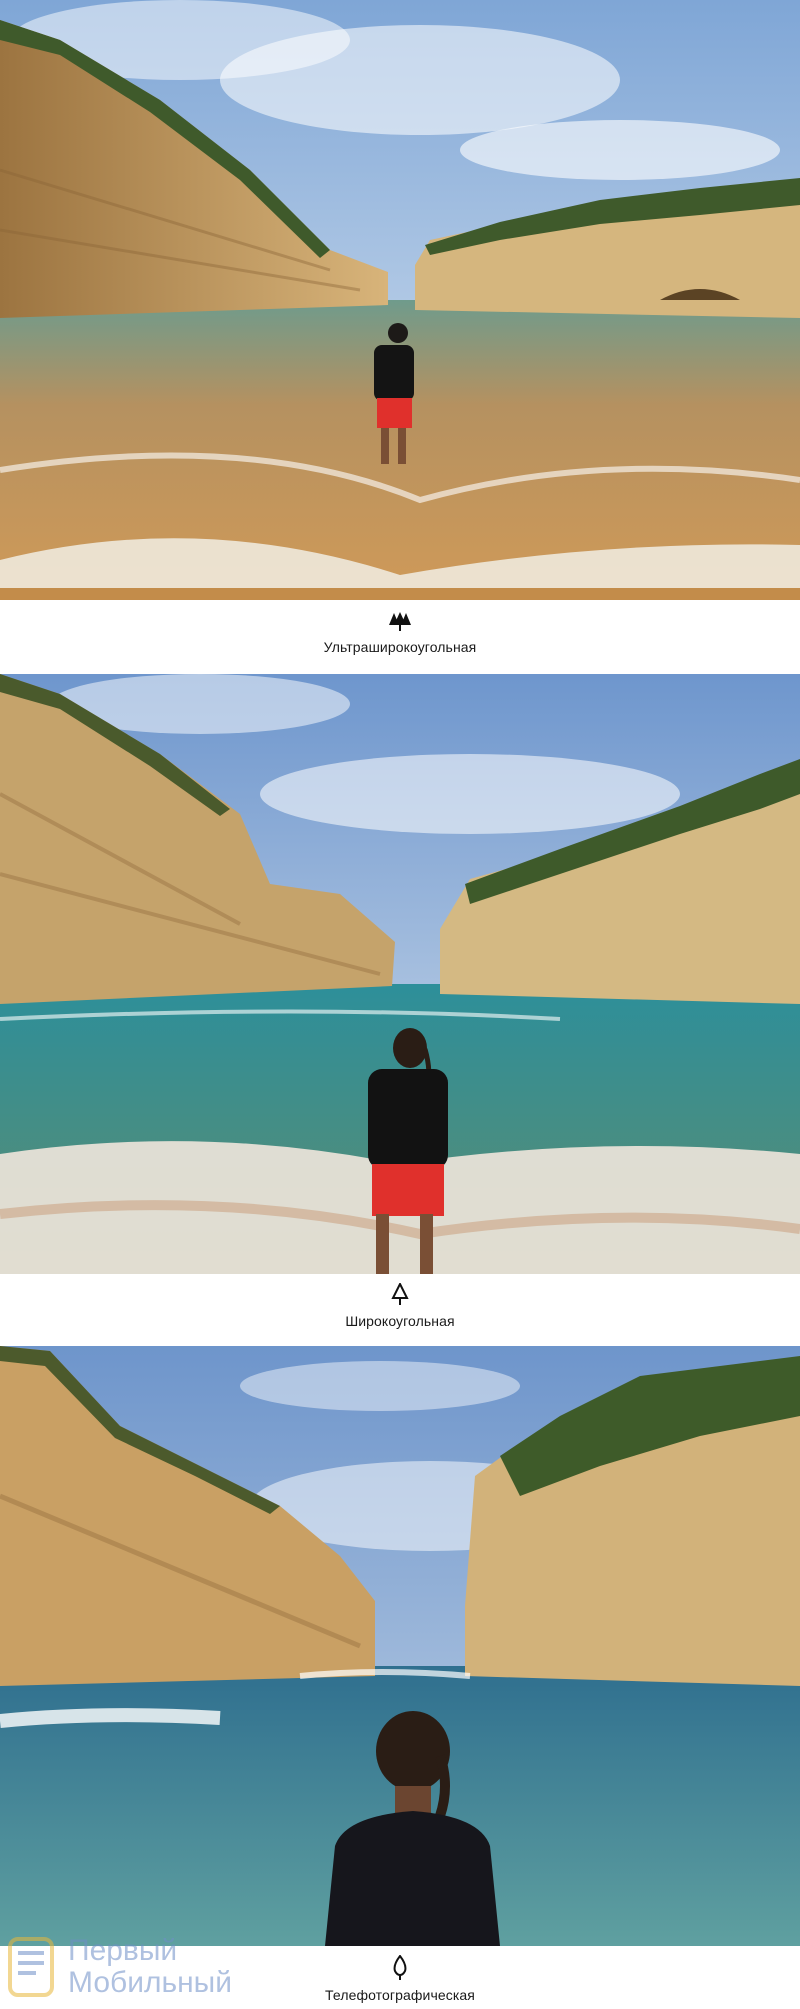  Describe the element at coordinates (400, 1294) in the screenshot. I see `single-tree-icon` at that location.